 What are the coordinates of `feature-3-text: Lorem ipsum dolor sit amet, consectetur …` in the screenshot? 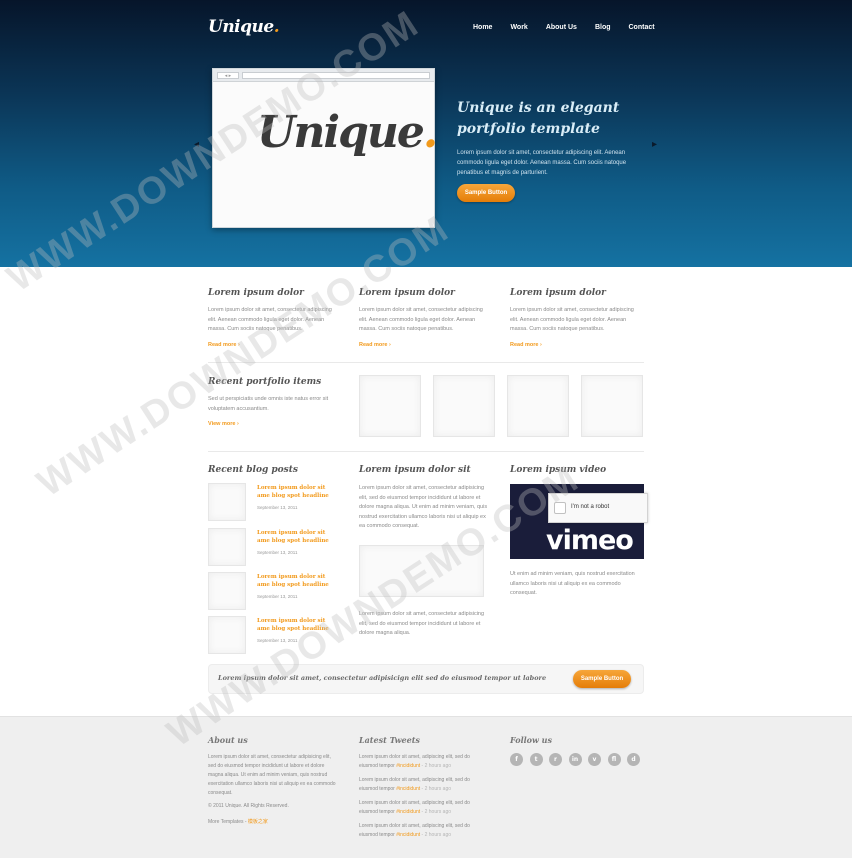 It's located at (572, 319).